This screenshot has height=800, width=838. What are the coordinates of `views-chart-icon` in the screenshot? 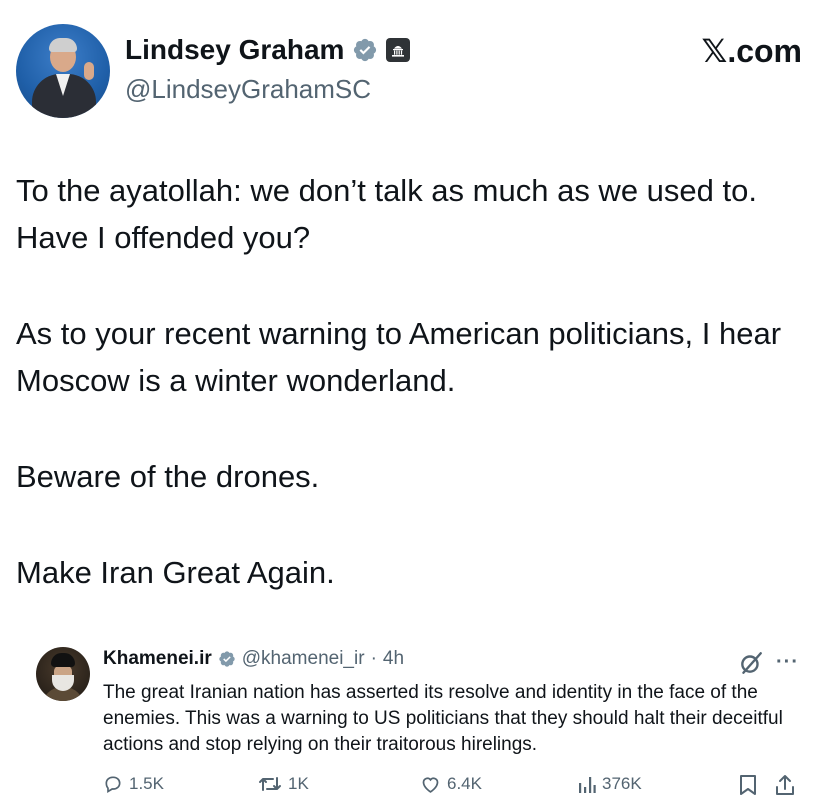 It's located at (587, 785).